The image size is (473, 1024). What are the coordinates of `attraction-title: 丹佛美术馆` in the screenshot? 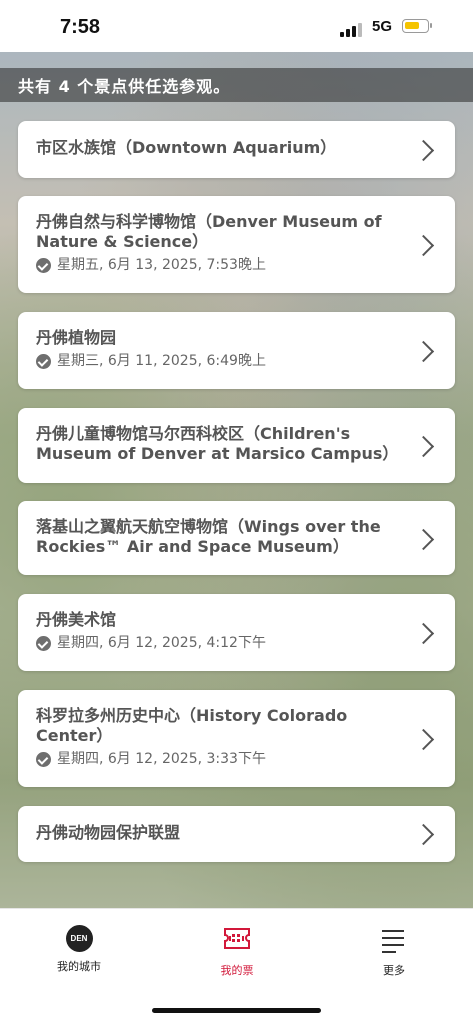 It's located at (76, 619).